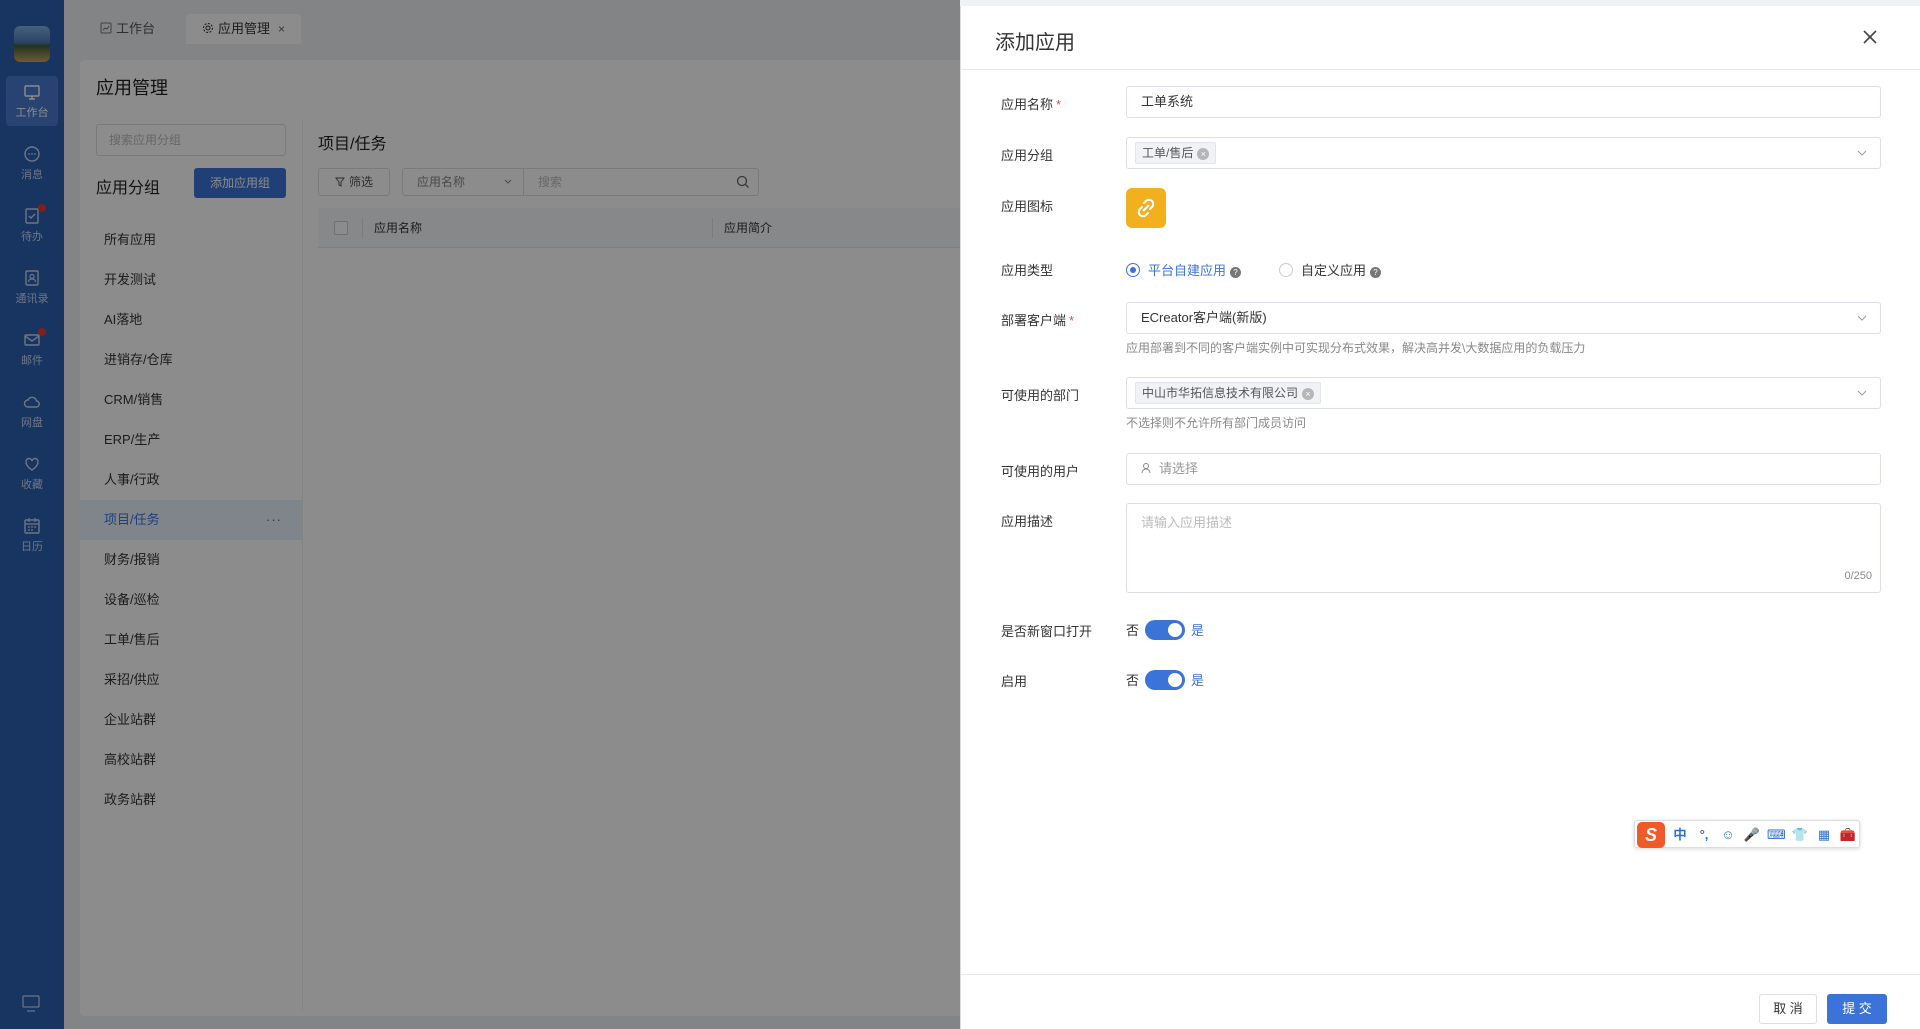 This screenshot has width=1920, height=1029. What do you see at coordinates (1503, 548) in the screenshot?
I see `desc-textarea: 请输入应用描述 0/250` at bounding box center [1503, 548].